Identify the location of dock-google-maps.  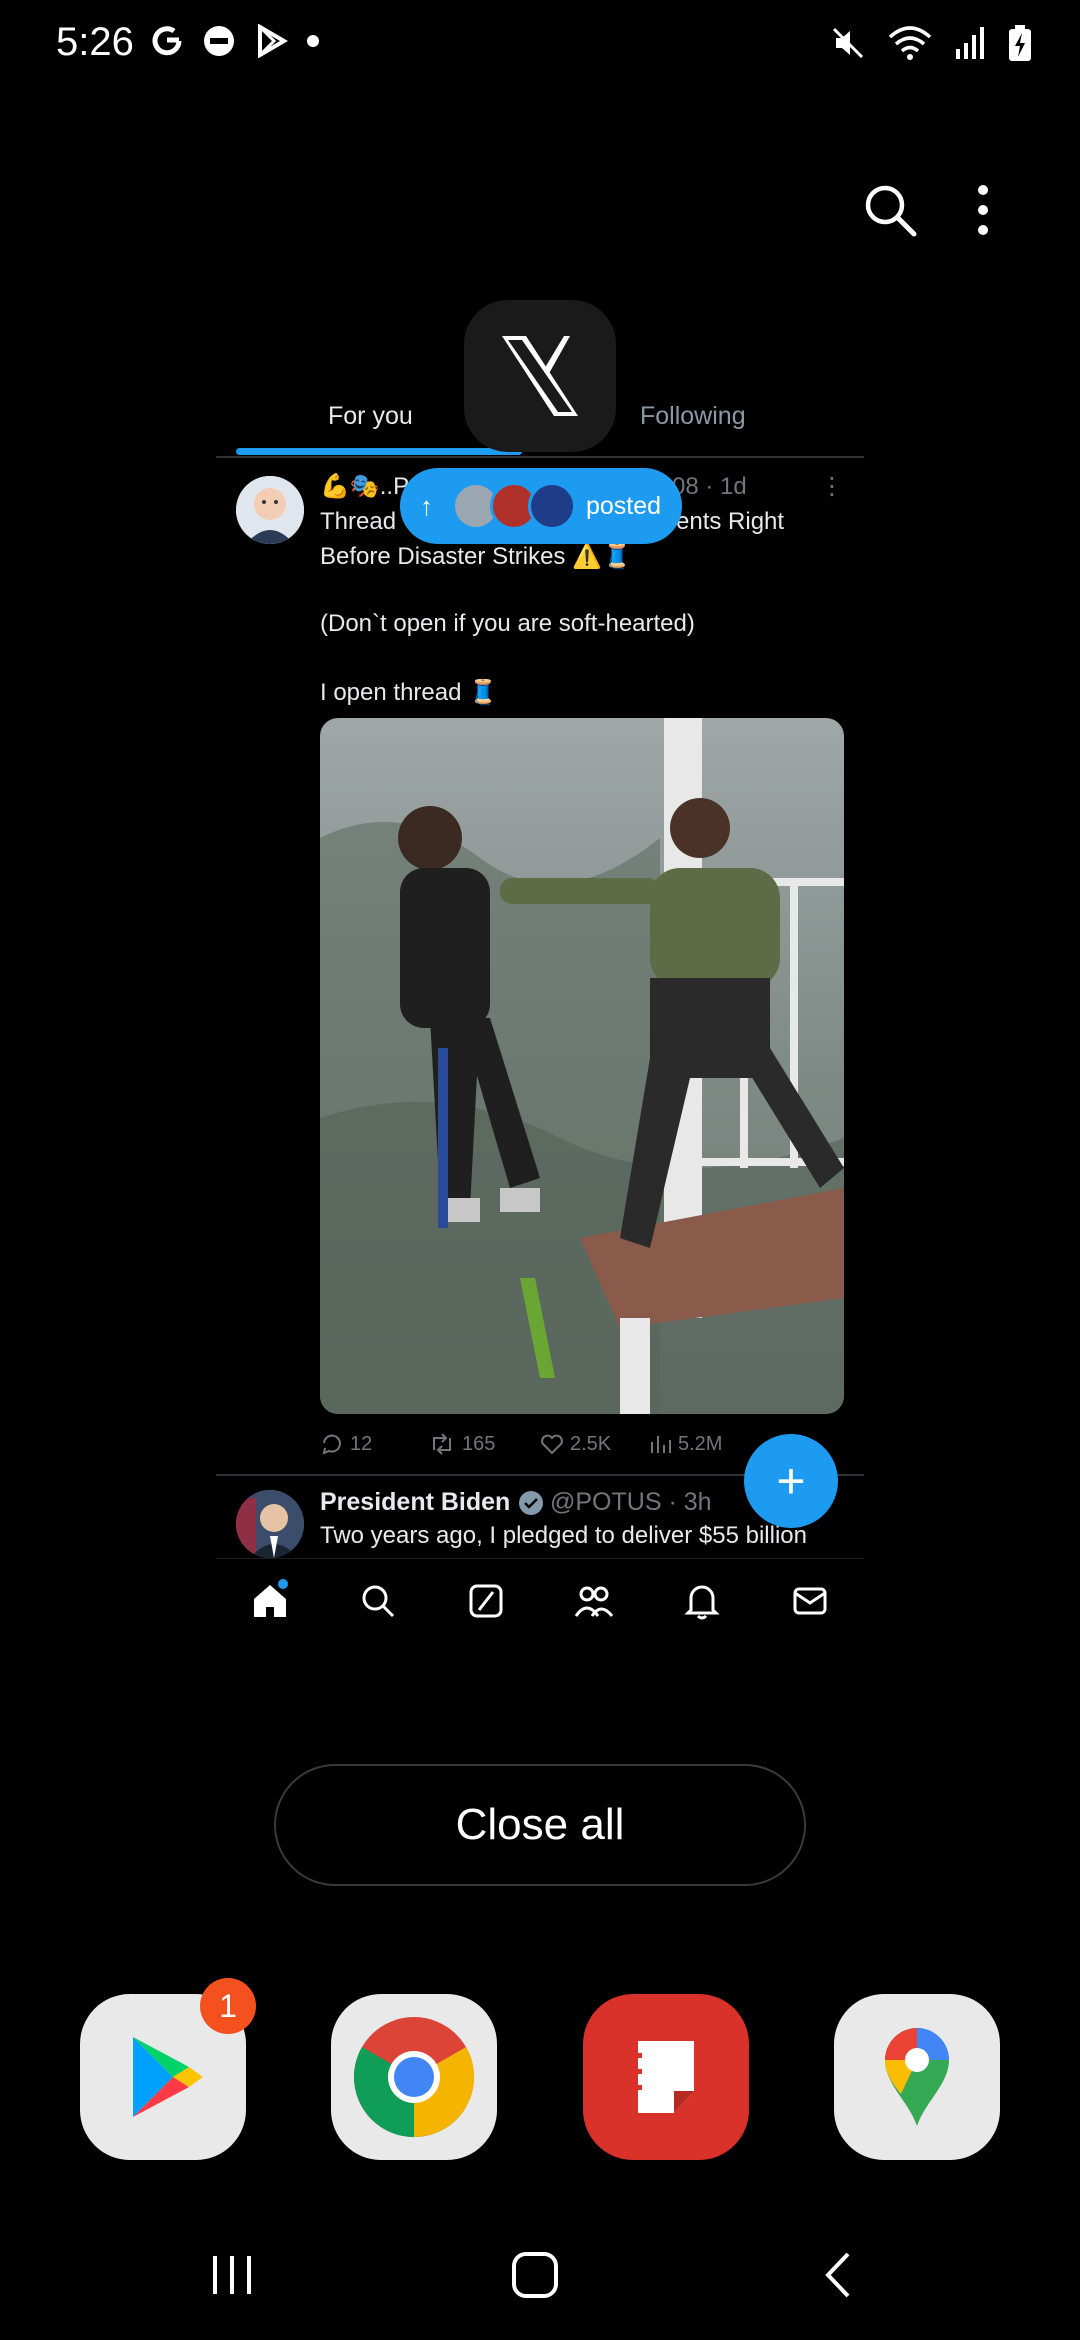
(917, 2077).